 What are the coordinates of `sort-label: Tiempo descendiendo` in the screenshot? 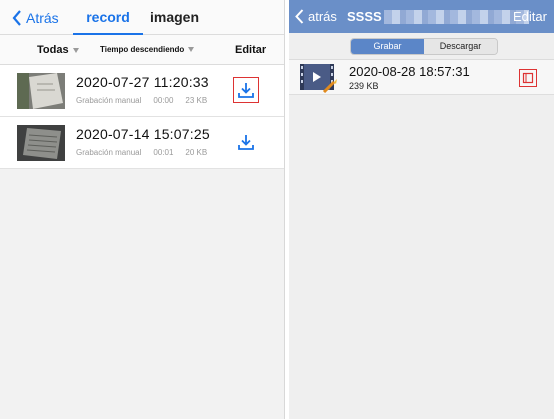 It's located at (142, 49).